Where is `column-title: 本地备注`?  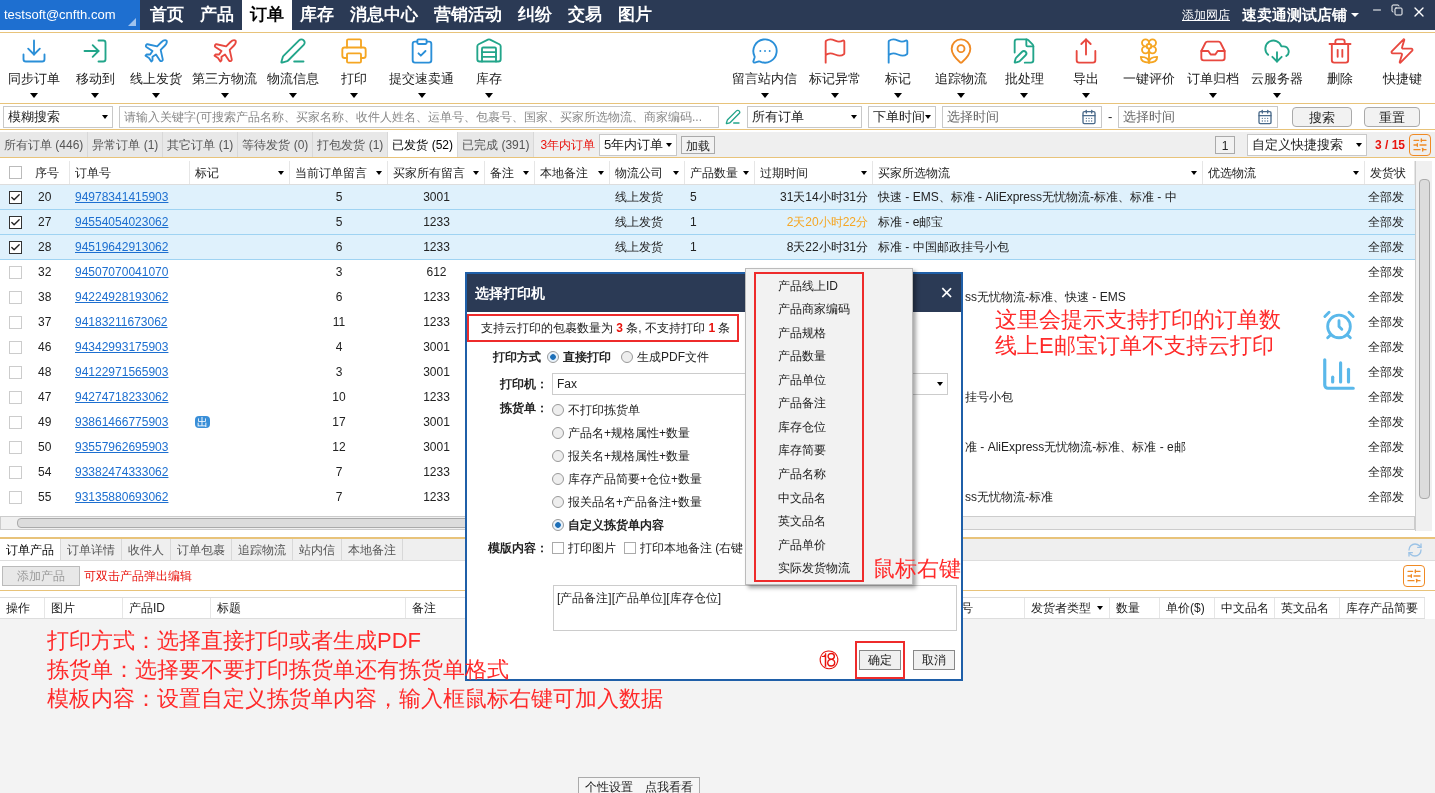
column-title: 本地备注 is located at coordinates (564, 173).